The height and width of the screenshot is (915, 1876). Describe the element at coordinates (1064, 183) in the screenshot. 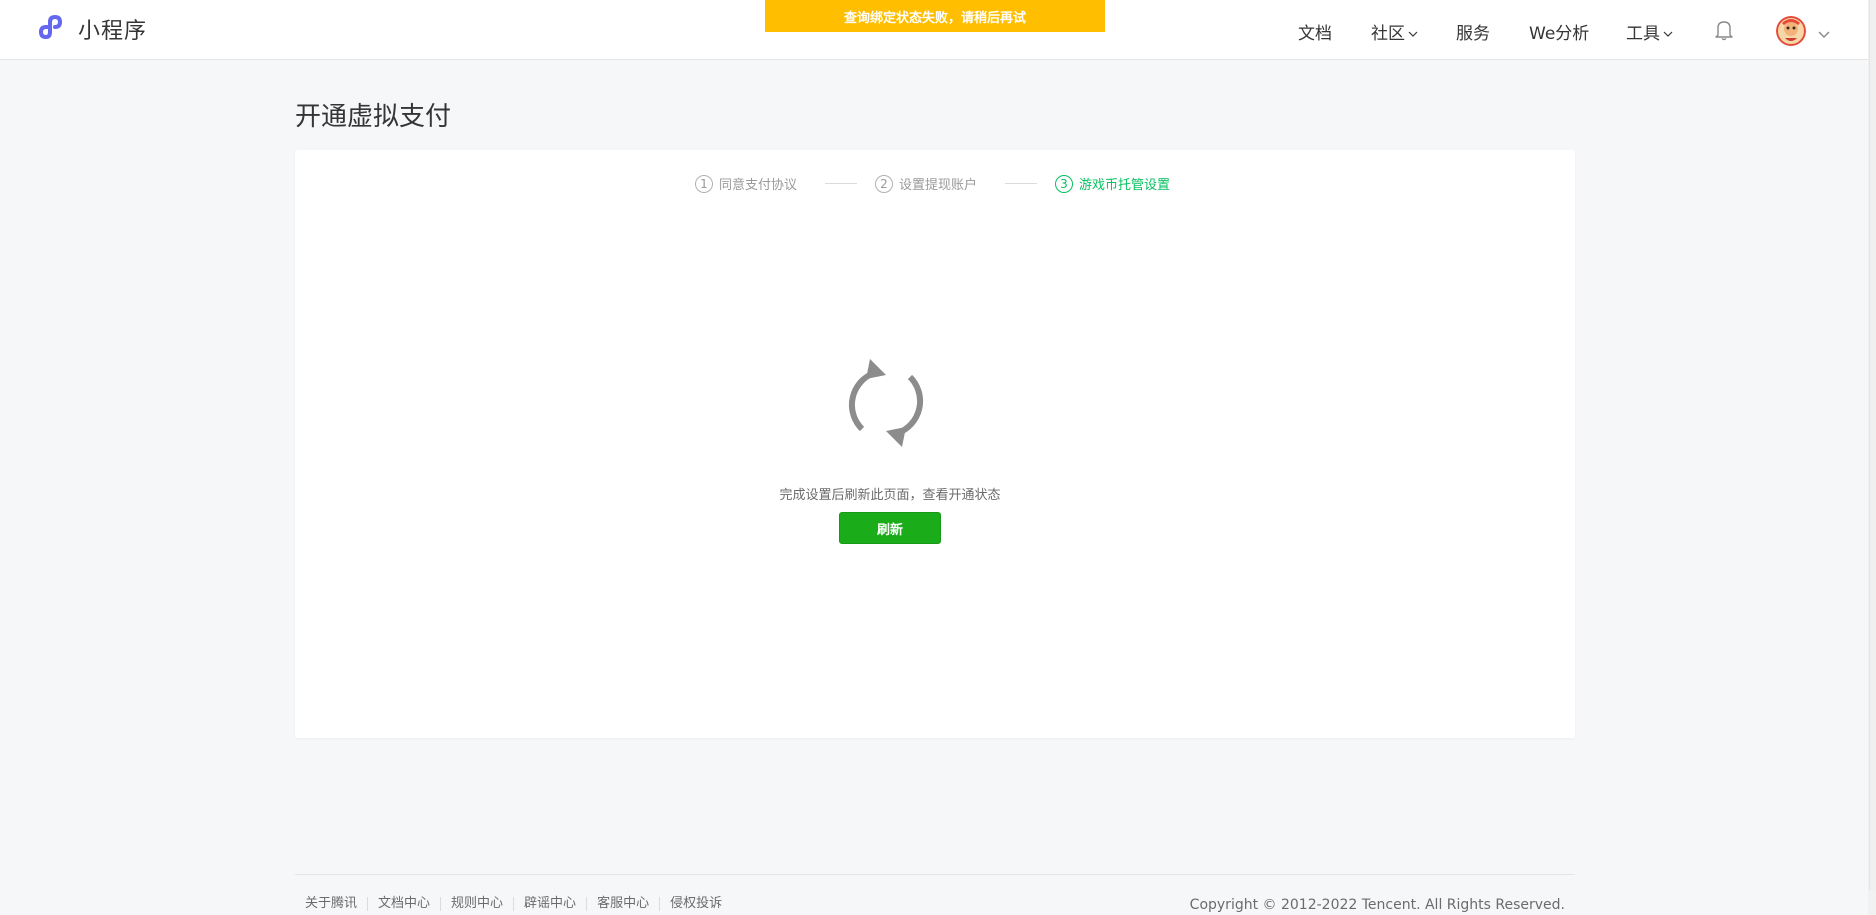

I see `step-number: 3` at that location.